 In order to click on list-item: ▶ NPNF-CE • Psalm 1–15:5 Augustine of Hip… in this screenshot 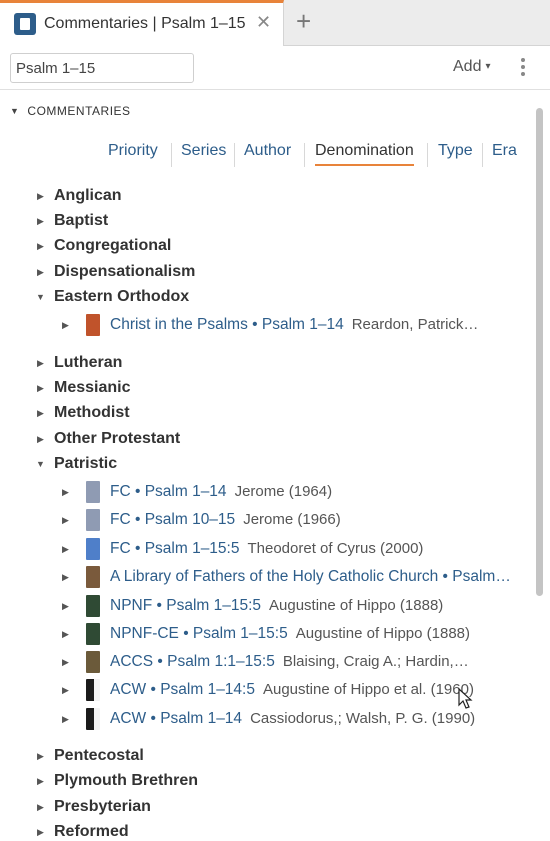, I will do `click(265, 635)`.